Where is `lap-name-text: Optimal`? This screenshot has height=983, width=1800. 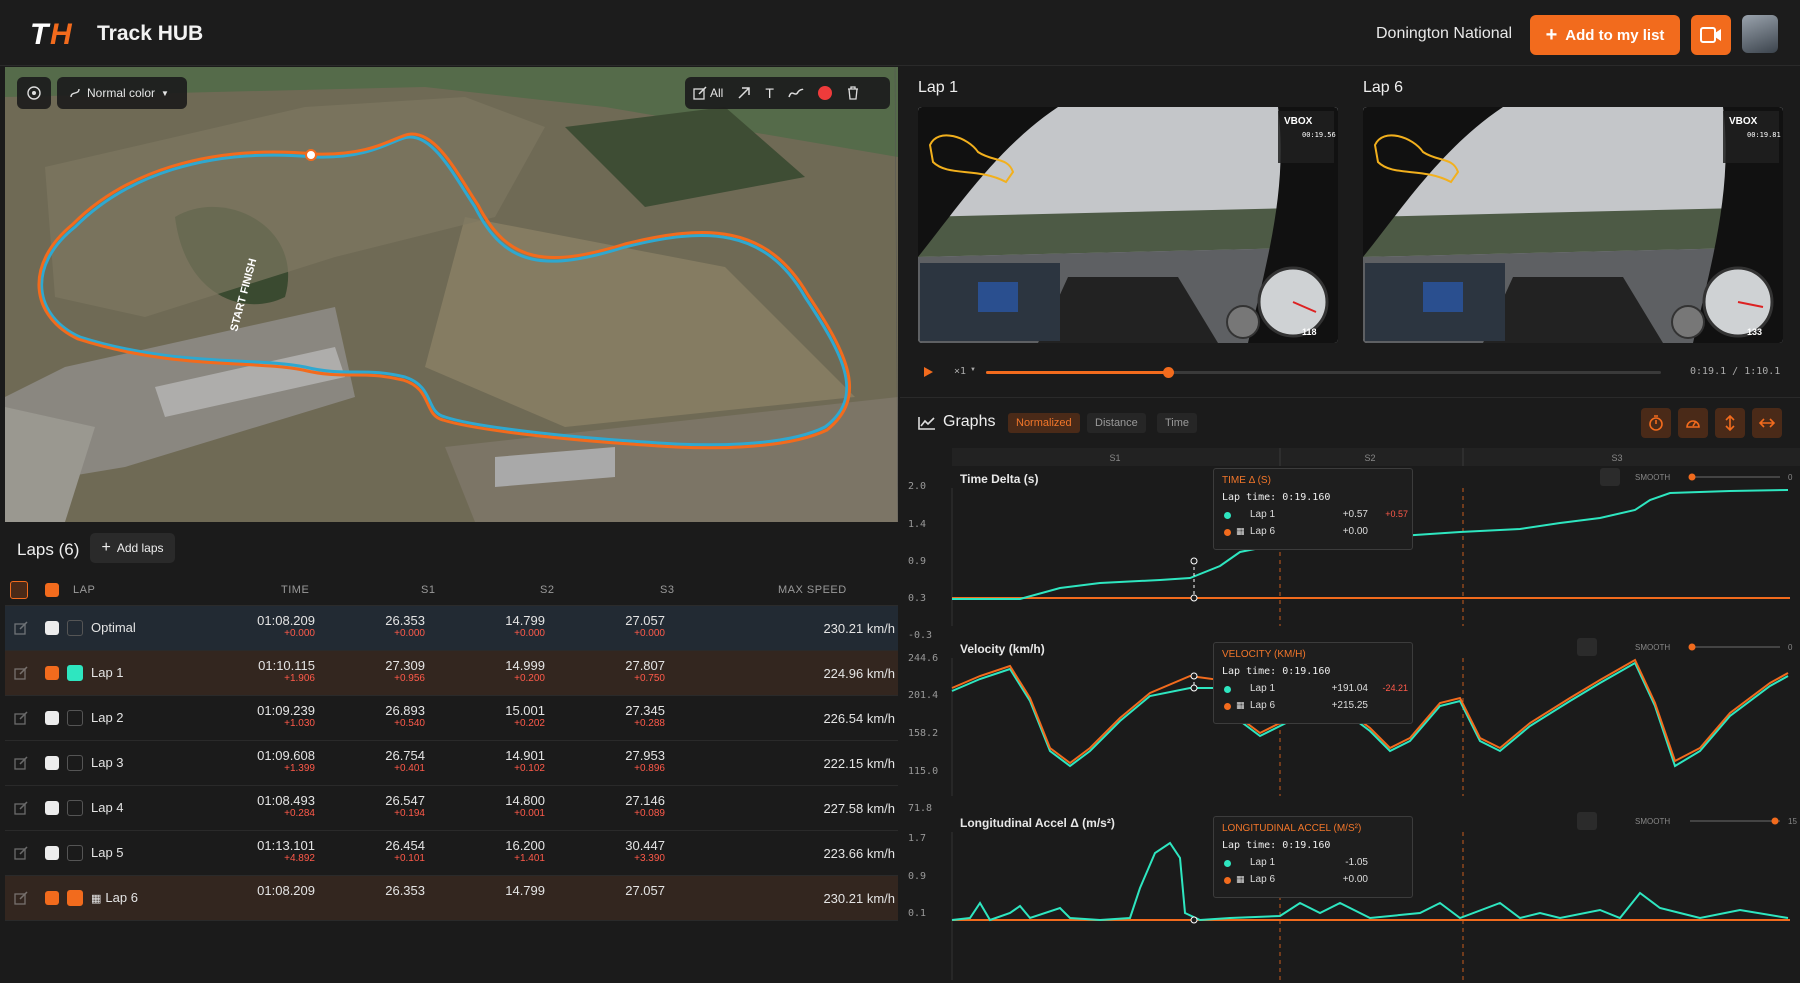
lap-name-text: Optimal is located at coordinates (113, 627).